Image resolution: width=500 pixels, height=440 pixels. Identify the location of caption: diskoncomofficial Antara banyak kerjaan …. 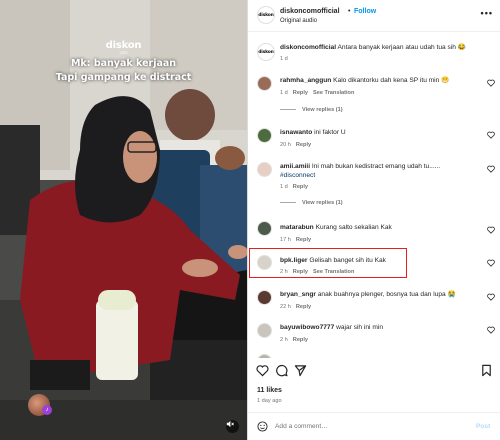
(380, 48).